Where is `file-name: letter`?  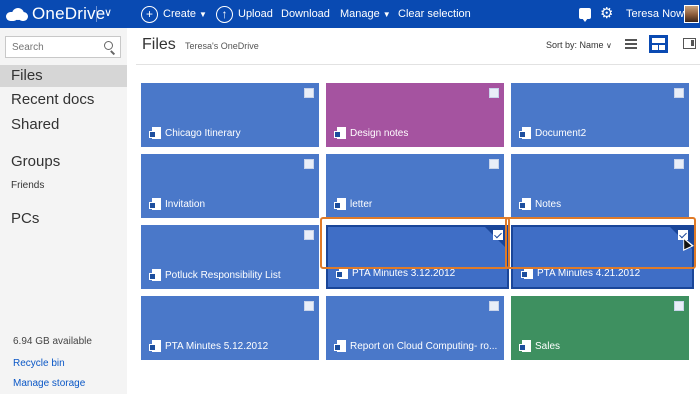 file-name: letter is located at coordinates (361, 204).